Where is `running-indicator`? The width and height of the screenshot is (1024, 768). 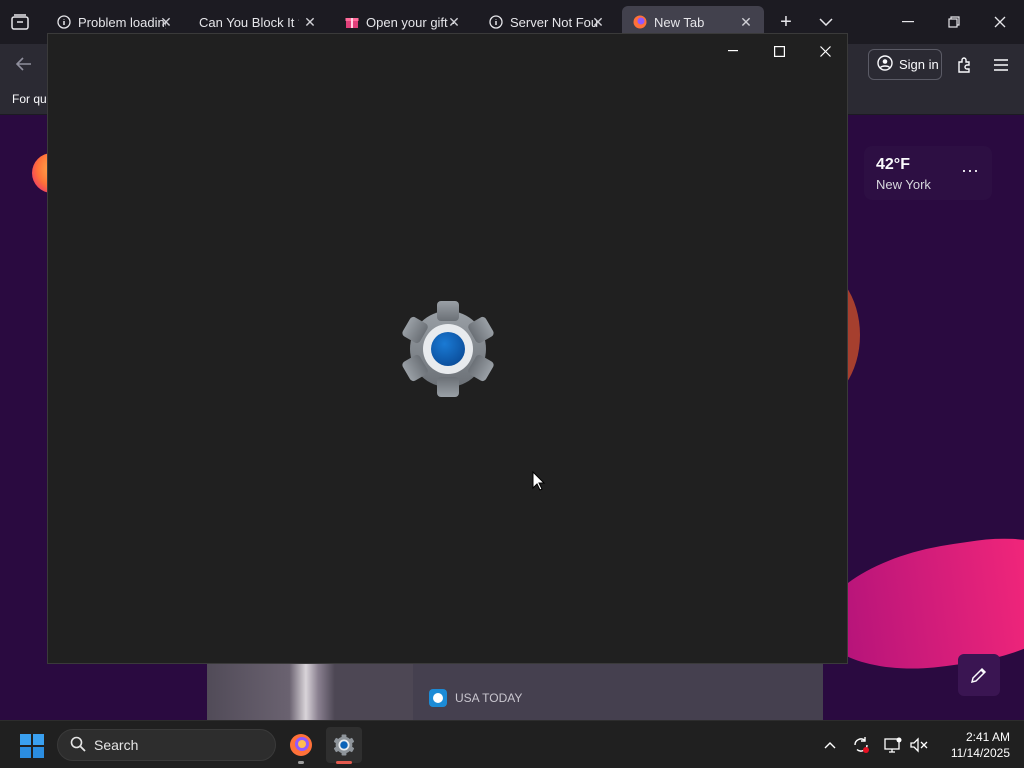
running-indicator is located at coordinates (301, 762).